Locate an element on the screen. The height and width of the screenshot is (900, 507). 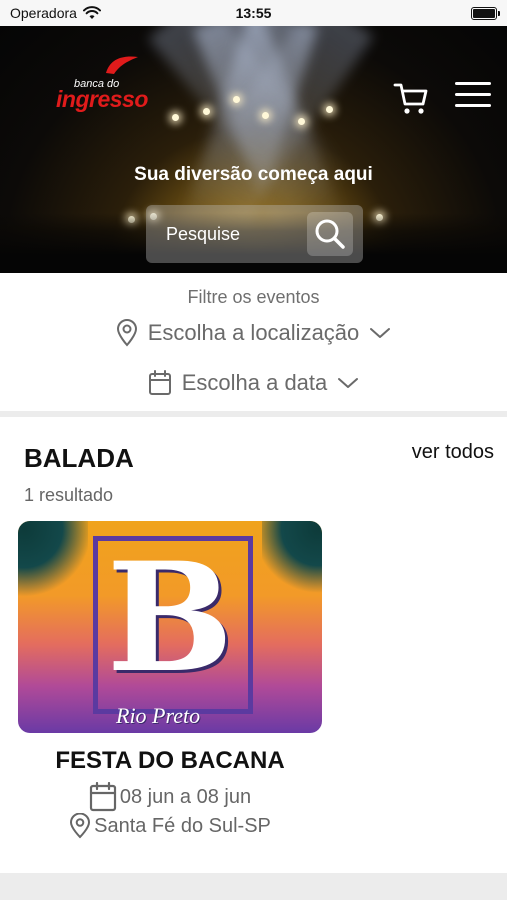
cart-icon is located at coordinates (410, 98).